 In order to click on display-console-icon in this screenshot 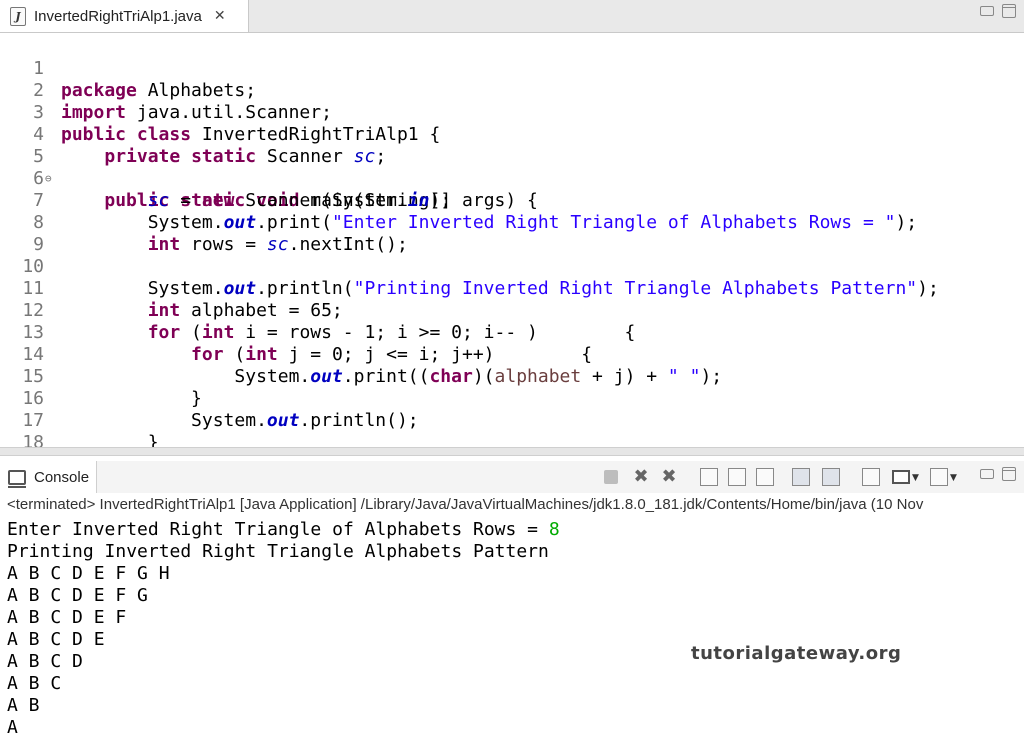, I will do `click(901, 477)`.